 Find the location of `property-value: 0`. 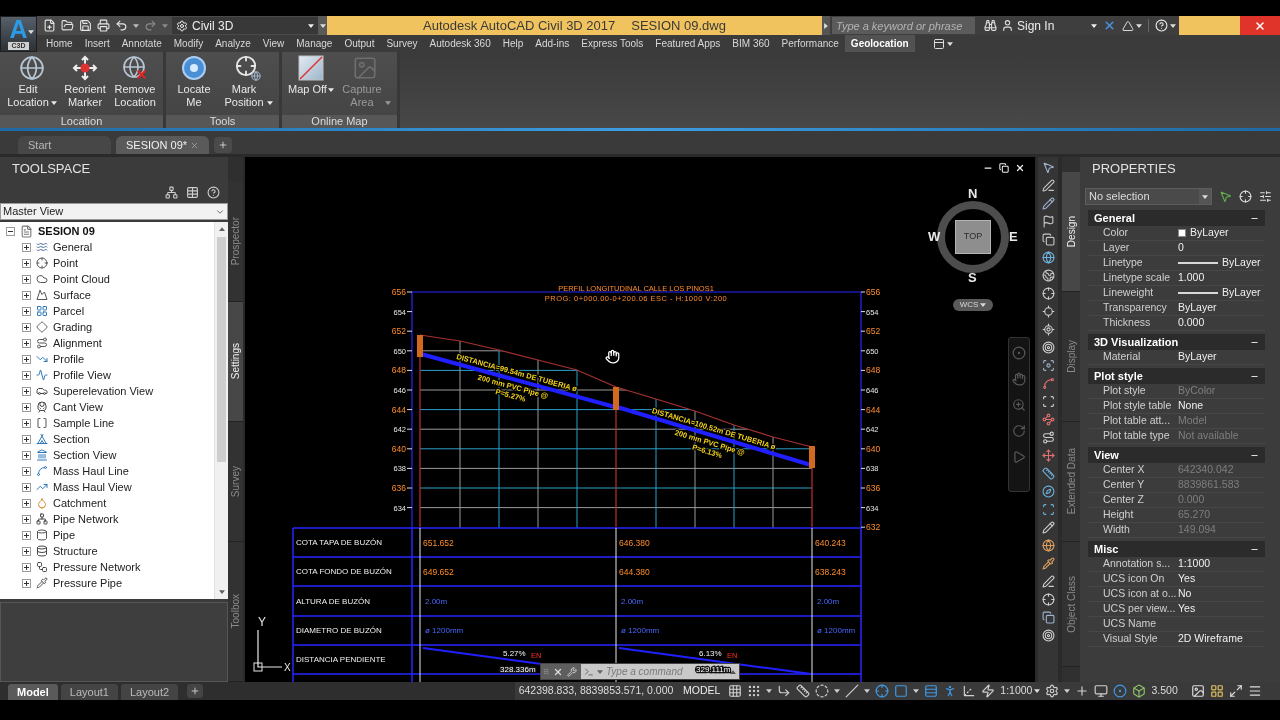

property-value: 0 is located at coordinates (1181, 248).